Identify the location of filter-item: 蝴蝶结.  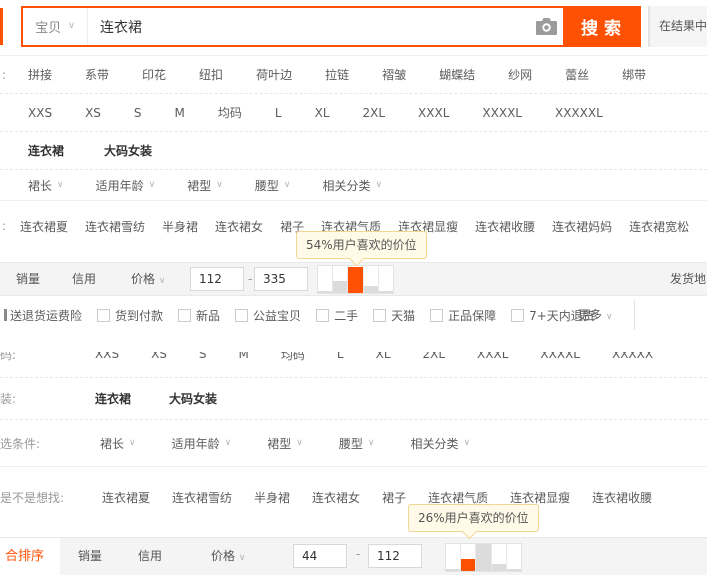
(457, 74).